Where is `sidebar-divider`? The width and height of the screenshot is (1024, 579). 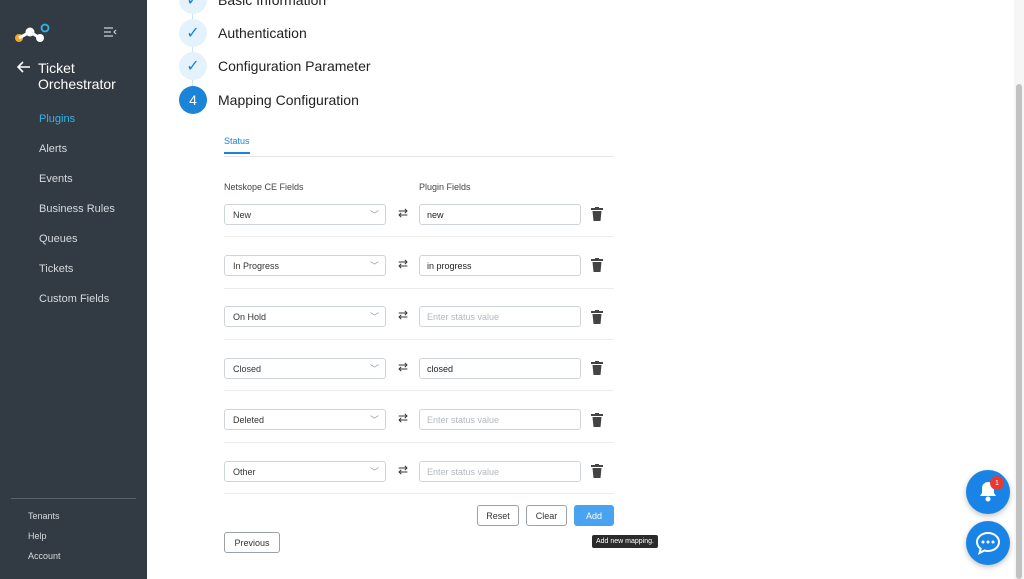 sidebar-divider is located at coordinates (73, 498).